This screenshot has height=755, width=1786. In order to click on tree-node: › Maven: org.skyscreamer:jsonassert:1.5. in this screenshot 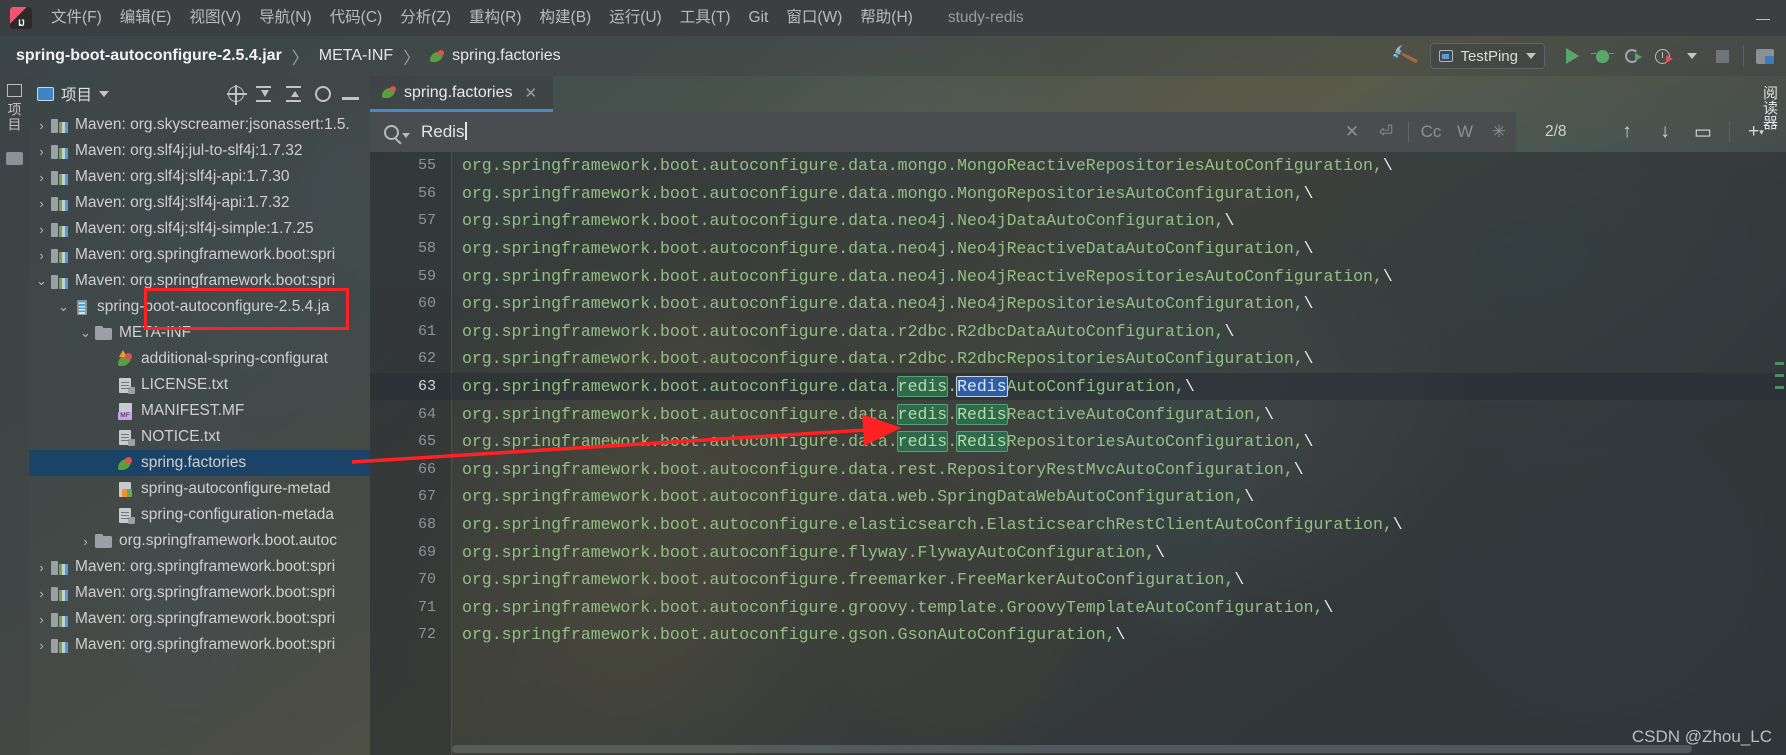, I will do `click(199, 125)`.